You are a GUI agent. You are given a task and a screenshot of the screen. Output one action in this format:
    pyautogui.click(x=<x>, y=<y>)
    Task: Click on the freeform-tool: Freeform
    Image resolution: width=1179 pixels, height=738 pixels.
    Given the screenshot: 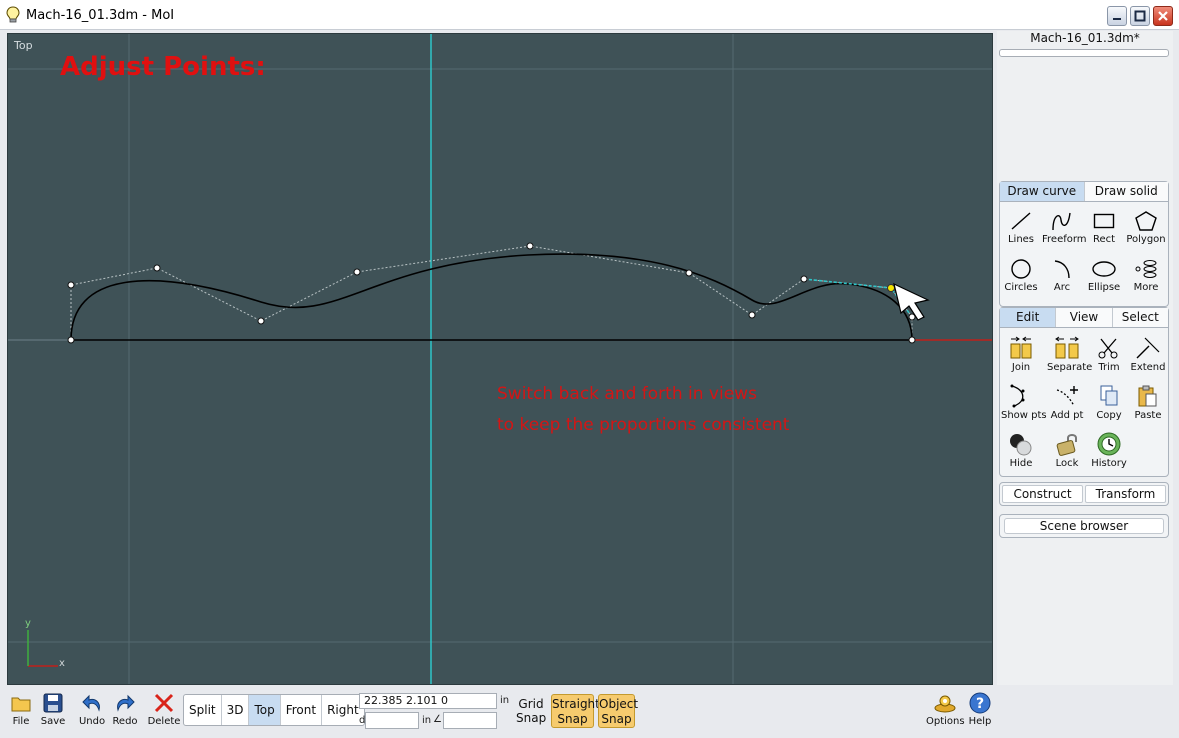 What is the action you would take?
    pyautogui.click(x=1064, y=227)
    